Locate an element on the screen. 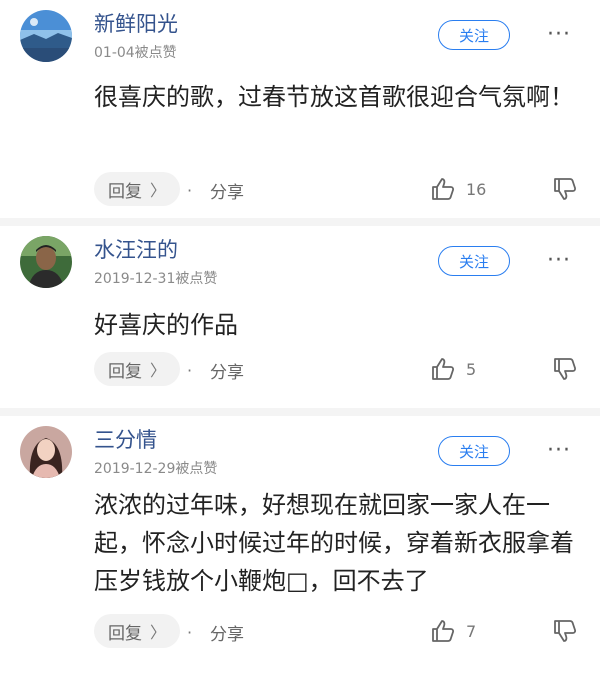  username: 水汪汪的 is located at coordinates (136, 249).